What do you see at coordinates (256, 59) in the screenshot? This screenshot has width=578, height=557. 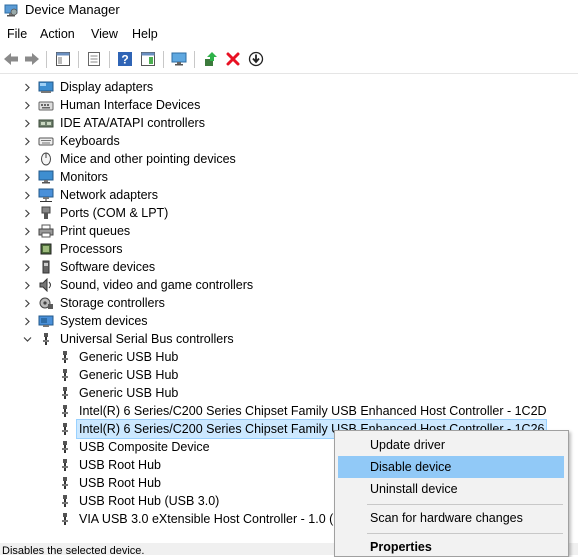 I see `disable-device-icon` at bounding box center [256, 59].